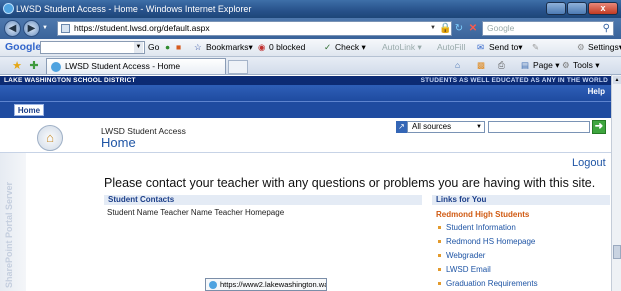 This screenshot has height=291, width=621. What do you see at coordinates (12, 28) in the screenshot?
I see `back-arrow-icon: ◀` at bounding box center [12, 28].